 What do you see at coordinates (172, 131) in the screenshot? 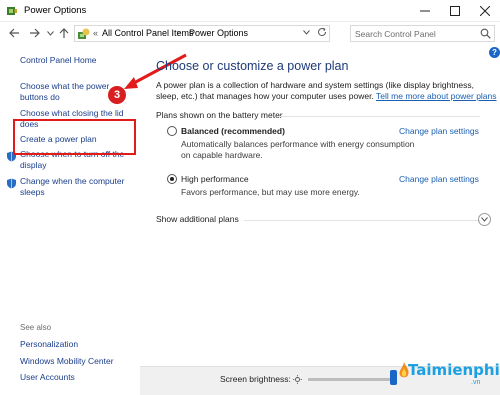
I see `balanced-plan-radio` at bounding box center [172, 131].